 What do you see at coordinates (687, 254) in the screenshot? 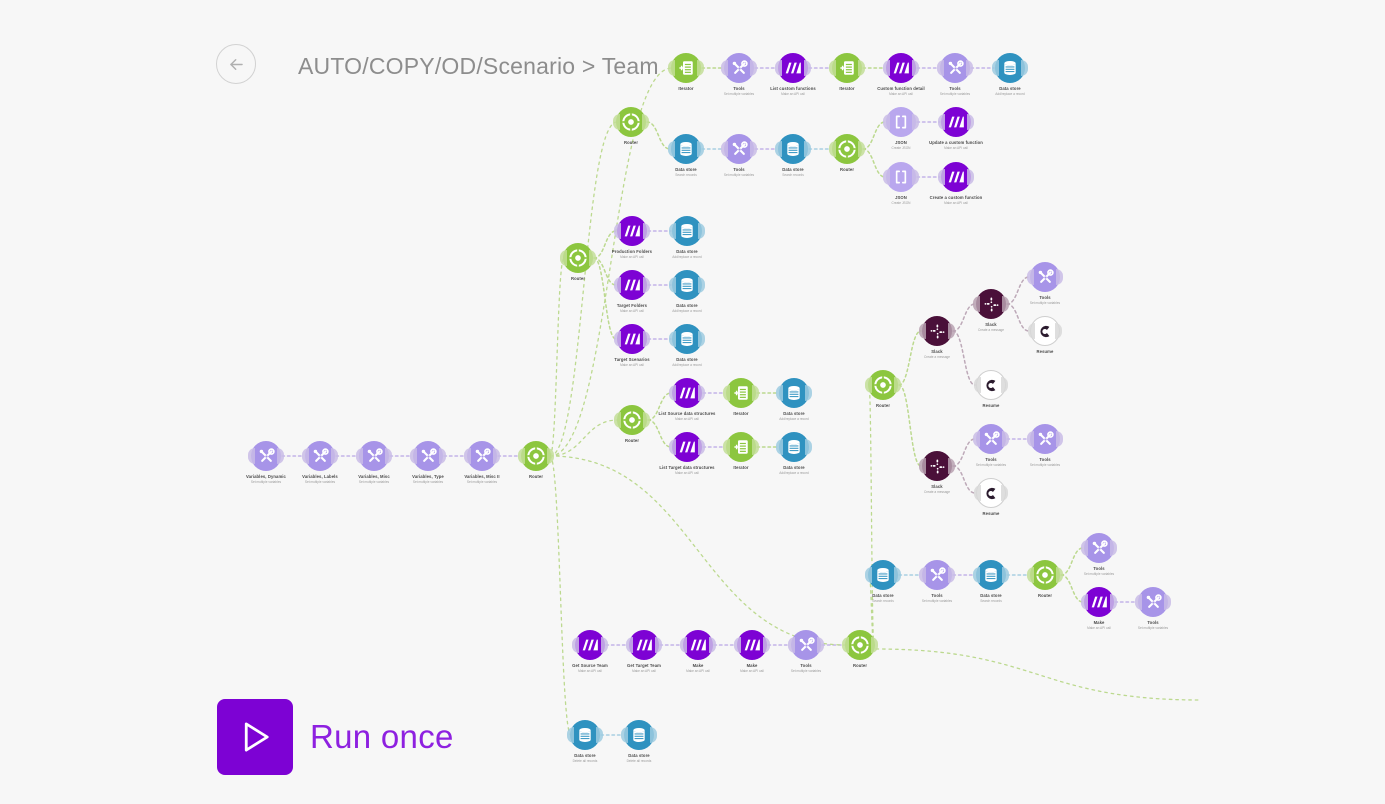
I see `node-label: Data store Add/replace a record` at bounding box center [687, 254].